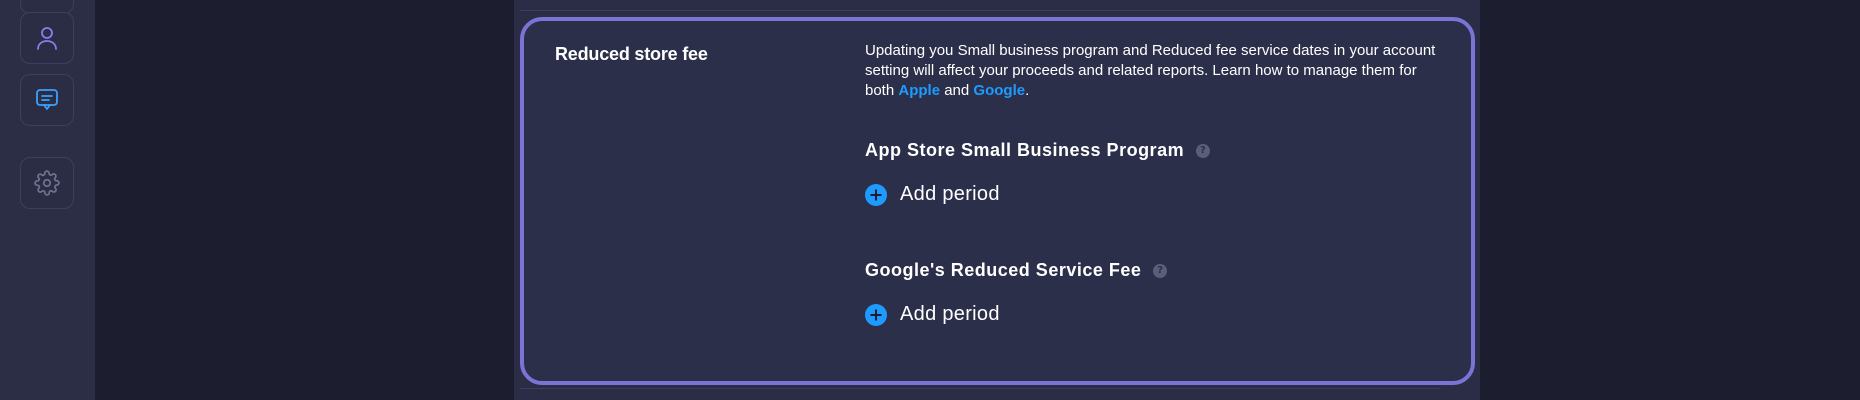 Image resolution: width=1860 pixels, height=400 pixels. Describe the element at coordinates (1003, 270) in the screenshot. I see `google-program-title: Google's Reduced Service Fee` at that location.